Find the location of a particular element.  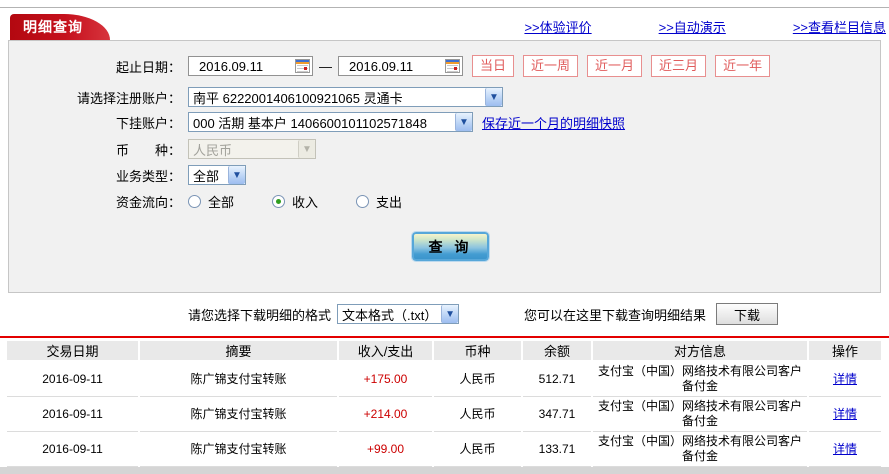

currency-select-disabled: 人民币 ▼ is located at coordinates (252, 149).